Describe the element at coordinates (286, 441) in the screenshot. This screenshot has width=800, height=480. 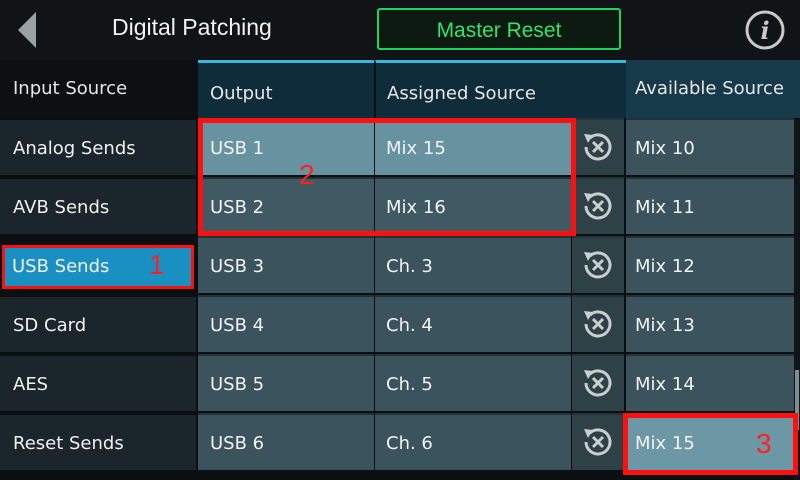
I see `output-cell: USB 6` at that location.